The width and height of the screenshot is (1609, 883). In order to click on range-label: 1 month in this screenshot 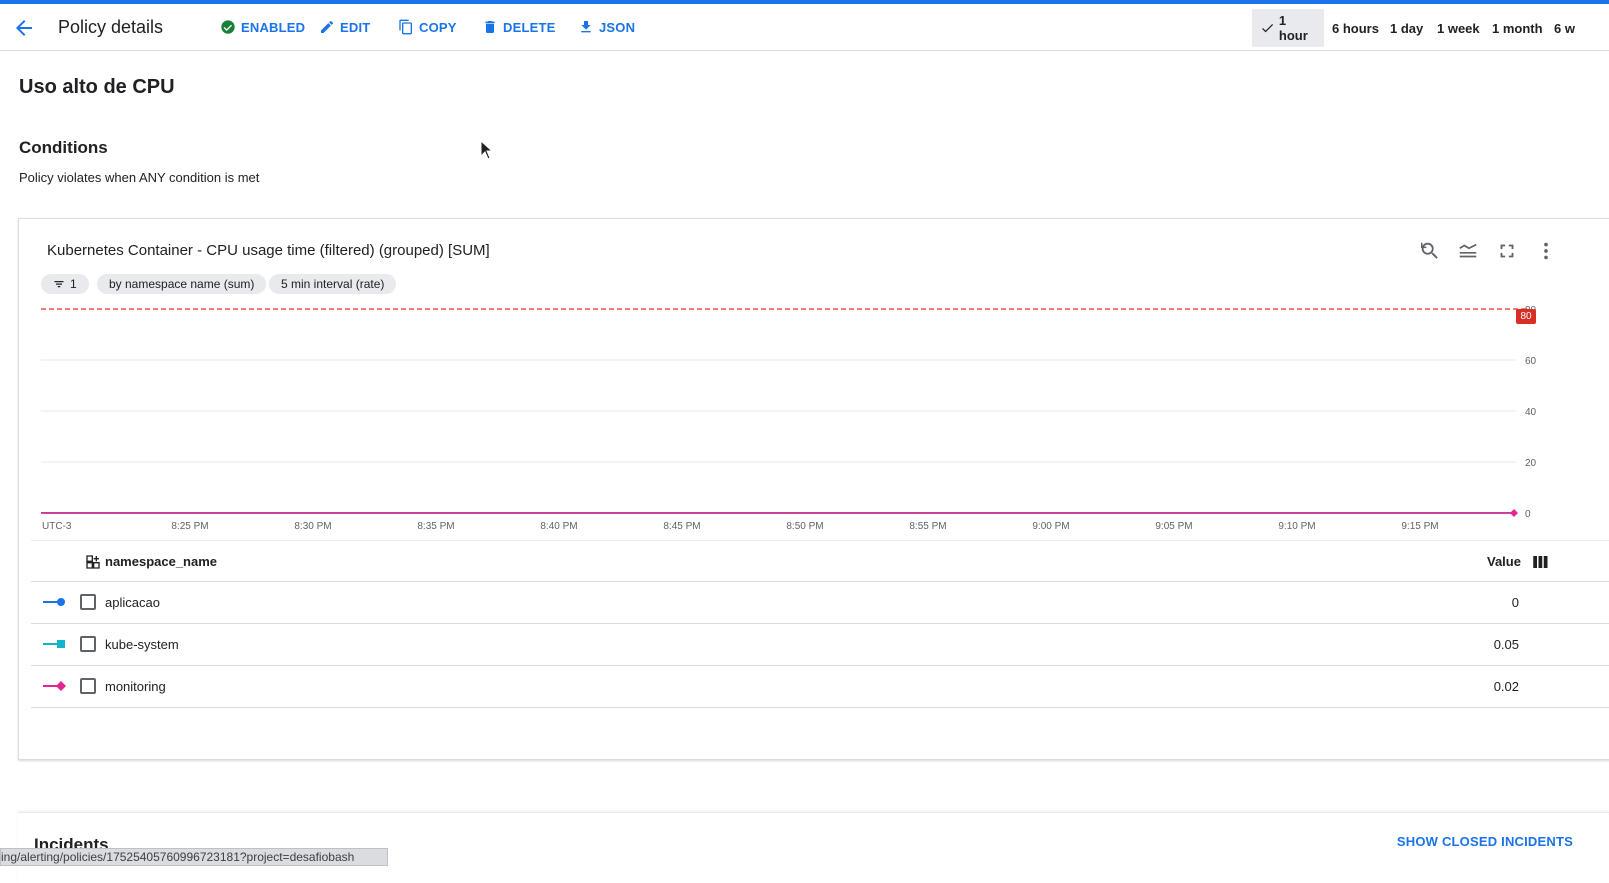, I will do `click(1517, 28)`.